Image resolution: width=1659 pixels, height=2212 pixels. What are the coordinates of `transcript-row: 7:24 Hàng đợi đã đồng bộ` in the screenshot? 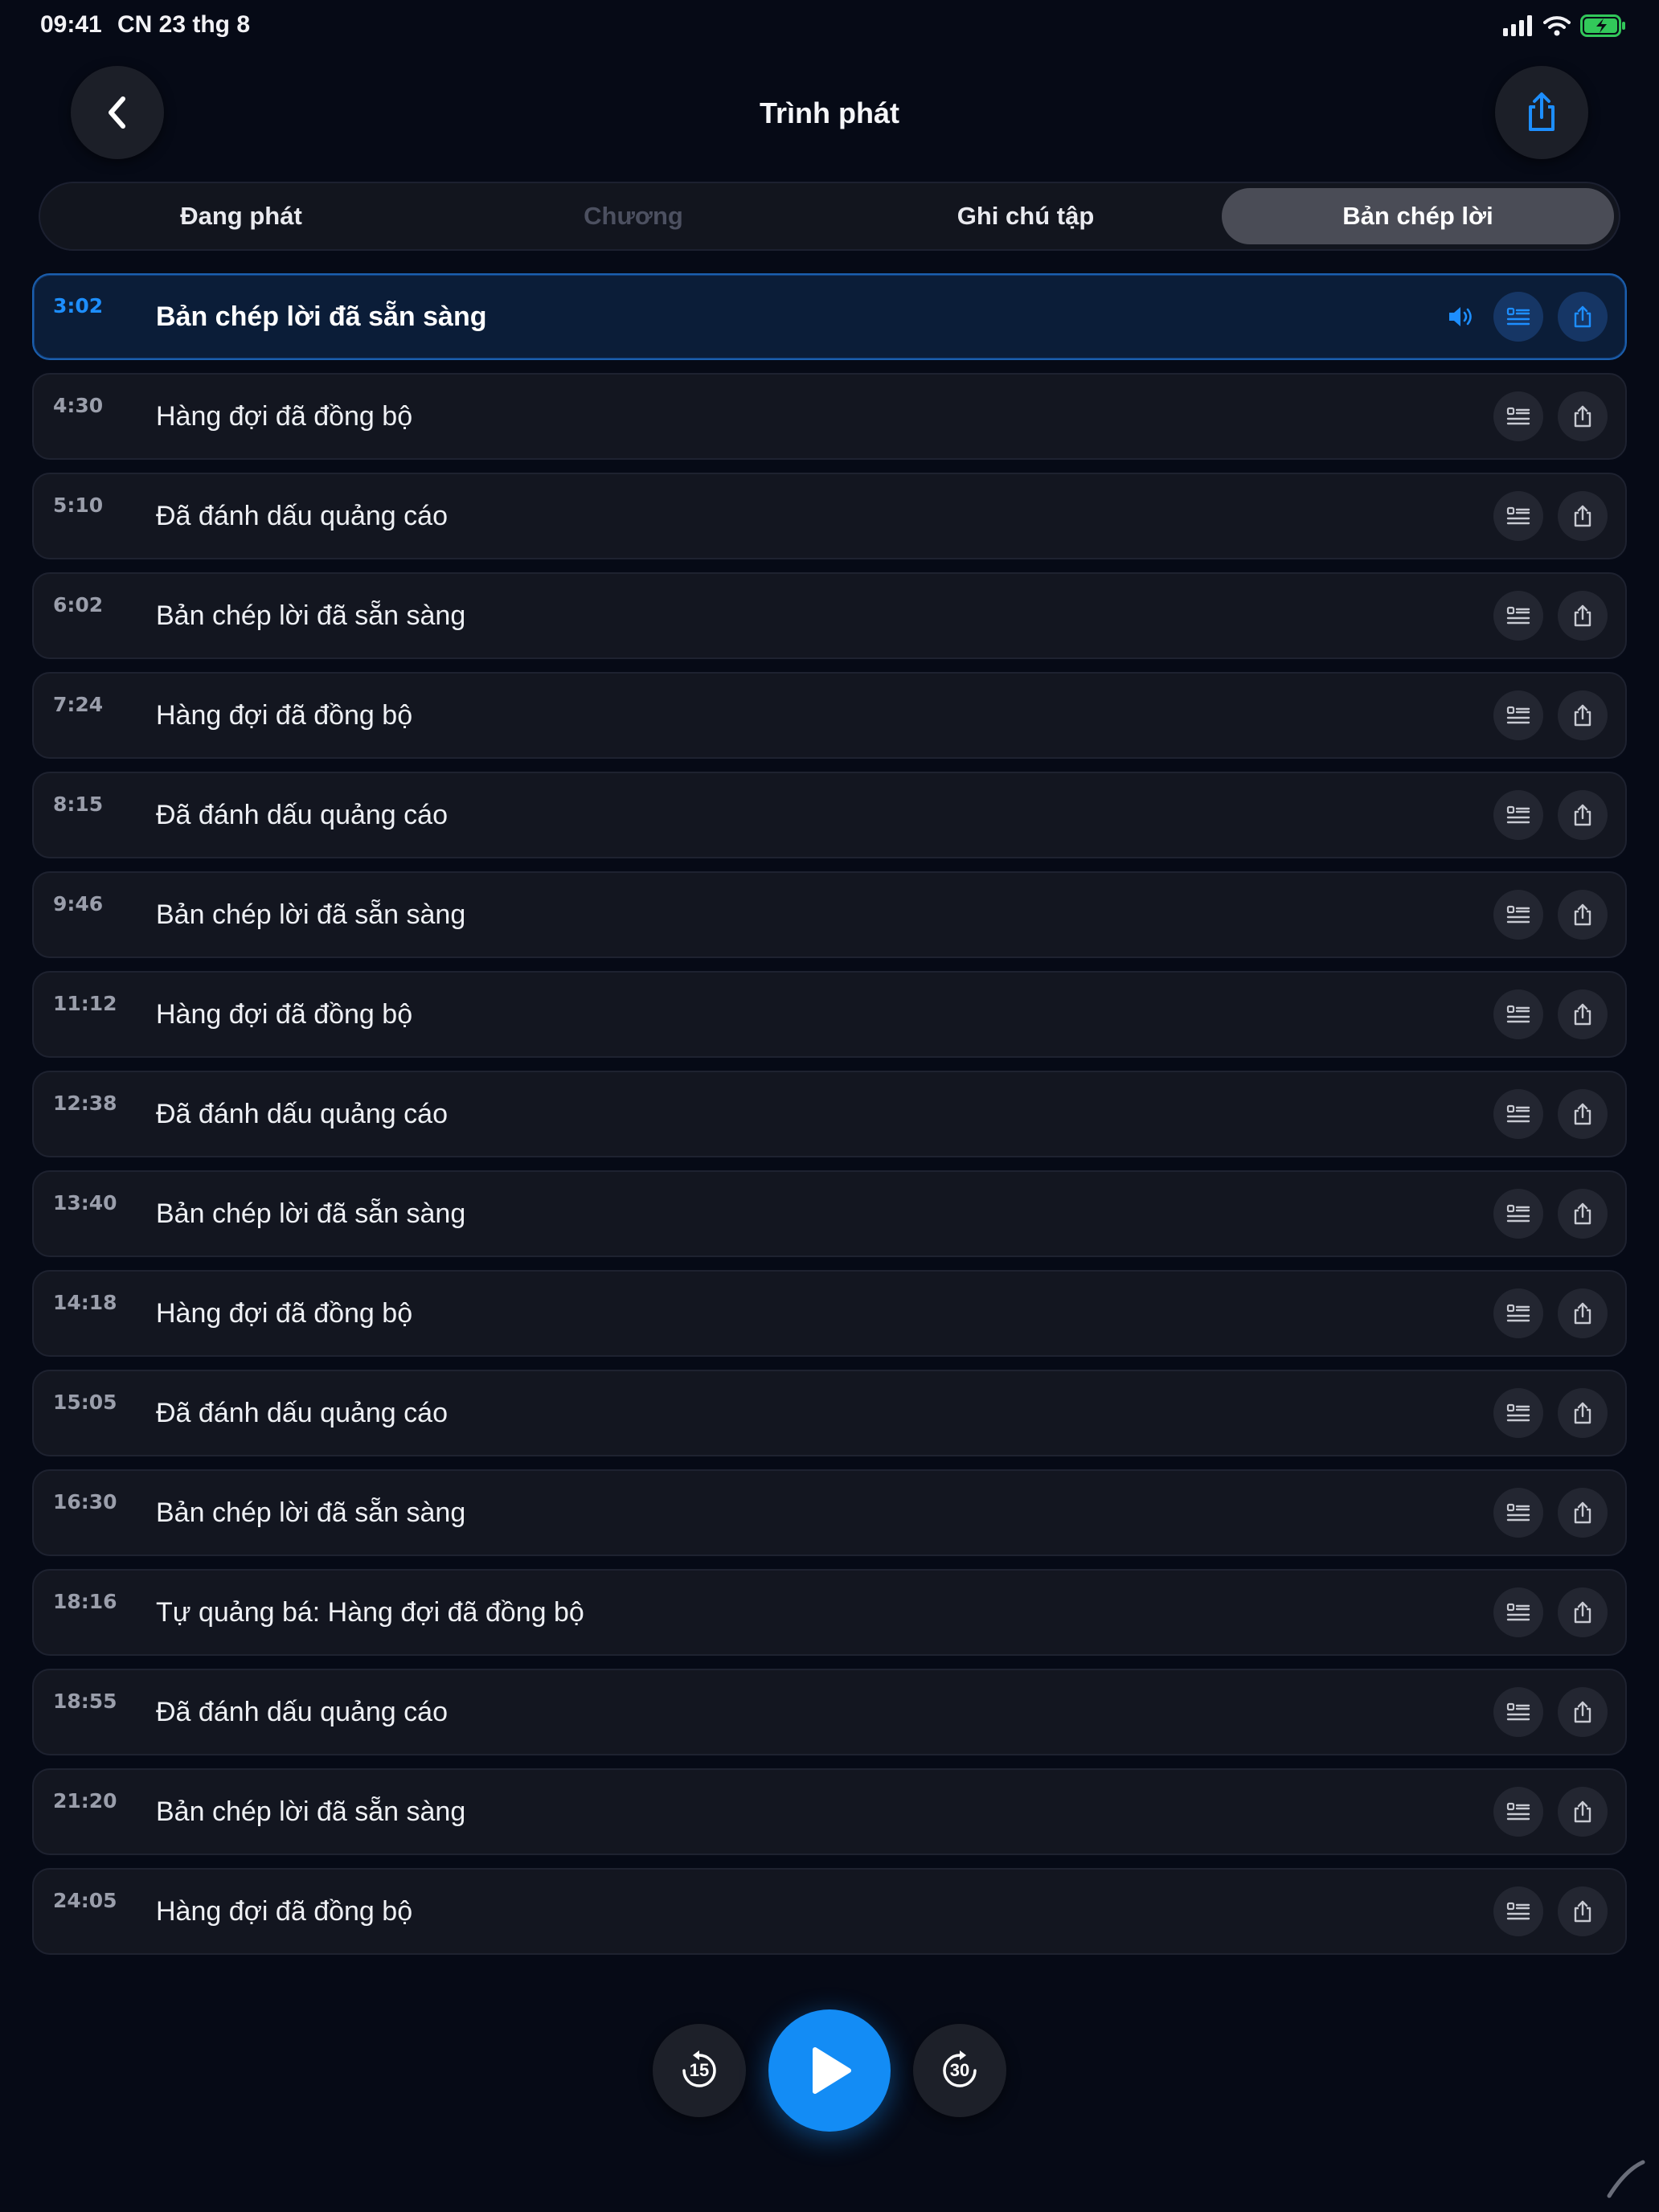 It's located at (829, 715).